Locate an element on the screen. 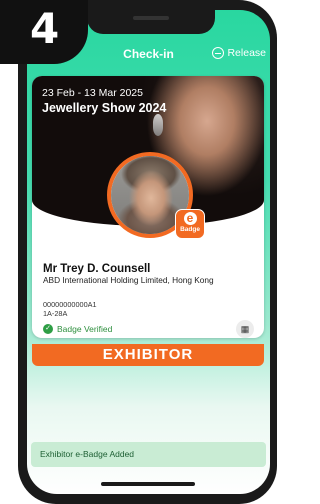  phone-notch is located at coordinates (151, 22).